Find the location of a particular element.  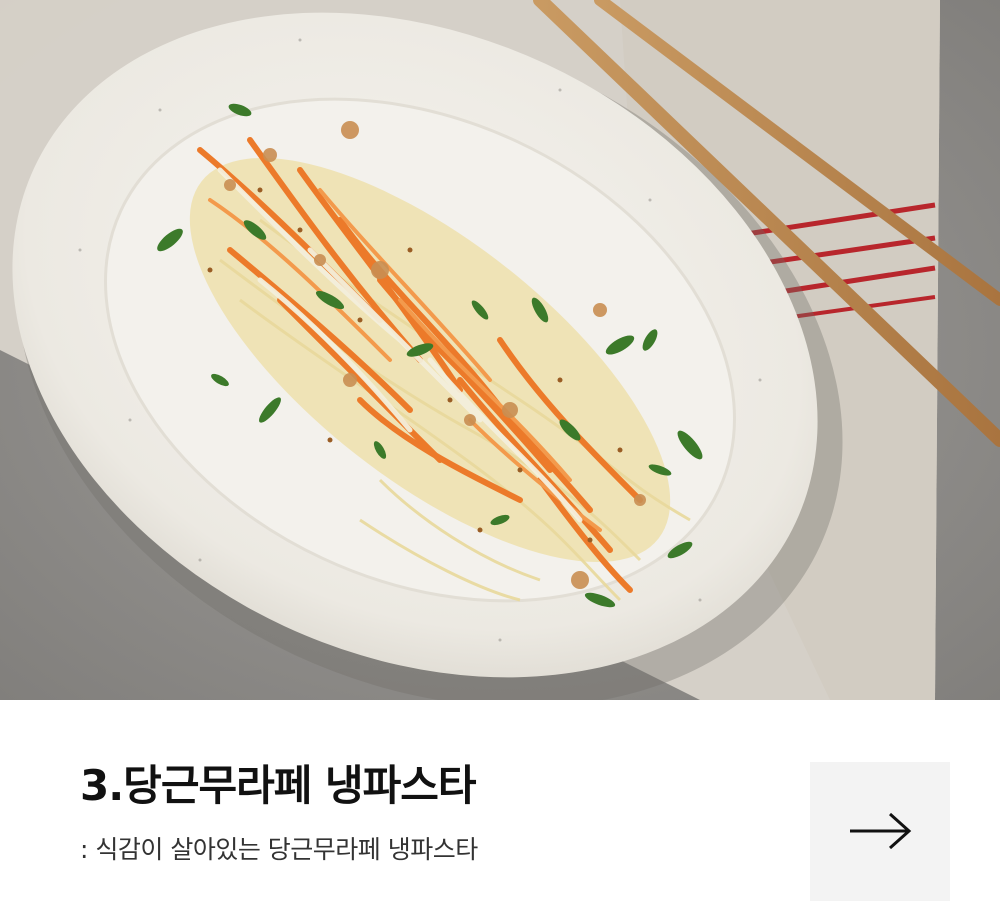

arrow-right-icon is located at coordinates (881, 831).